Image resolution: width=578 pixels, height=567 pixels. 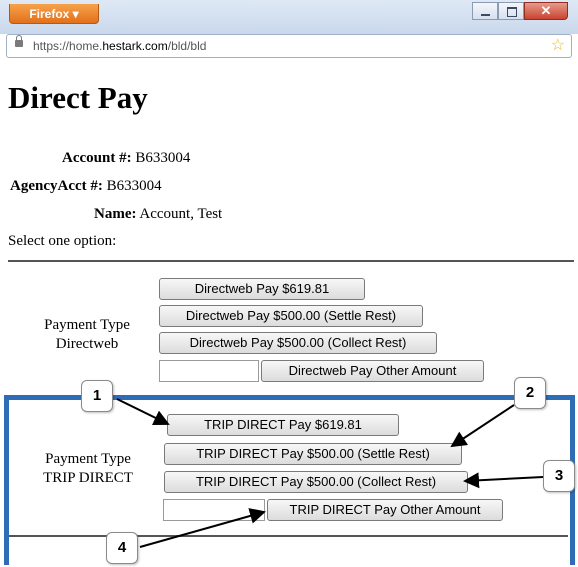 I want to click on agency-row: AgencyAcct #: B633004, so click(x=86, y=186).